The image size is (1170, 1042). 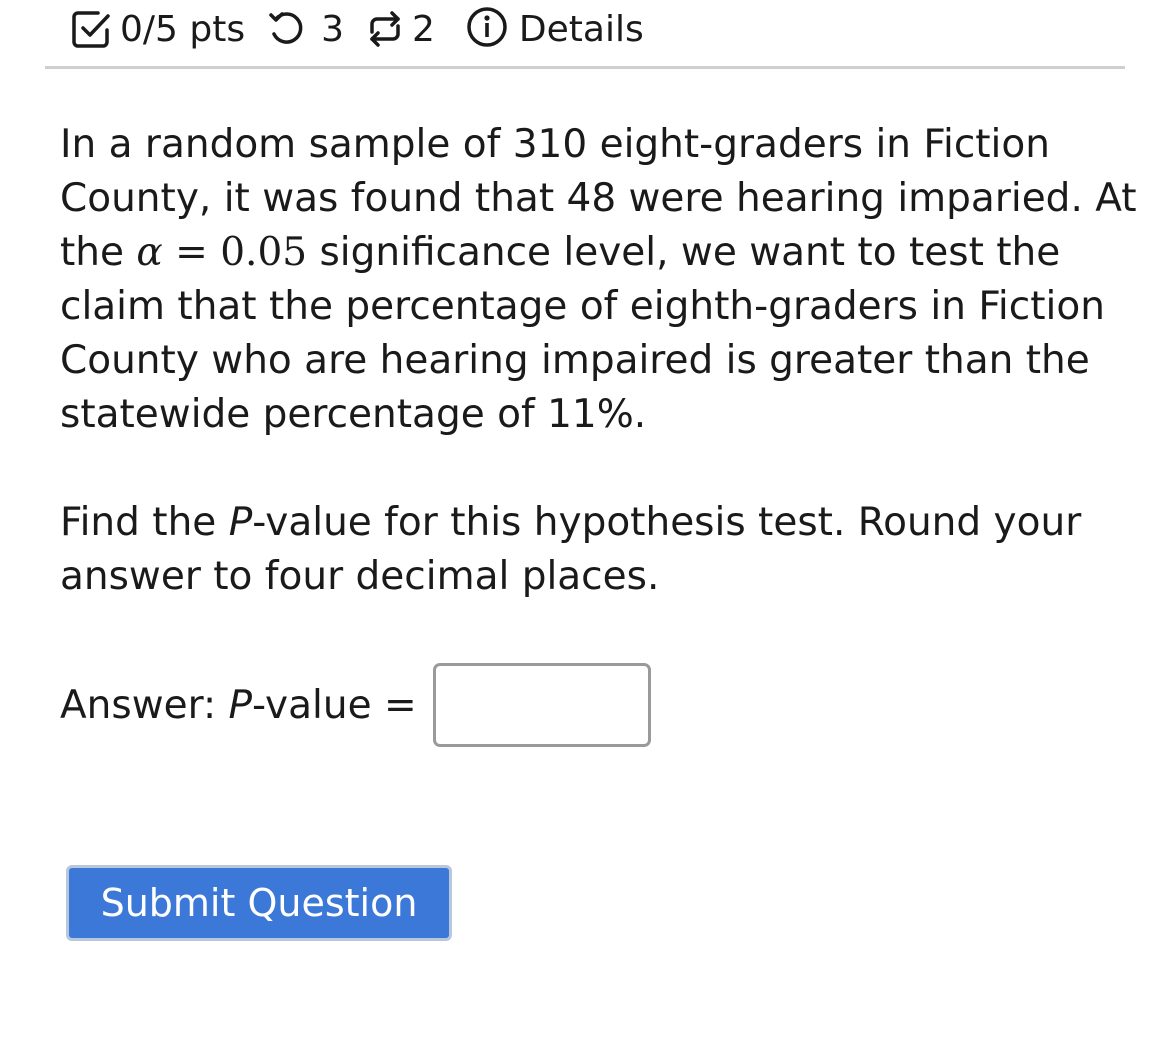 I want to click on checkbox-check-icon, so click(x=91, y=29).